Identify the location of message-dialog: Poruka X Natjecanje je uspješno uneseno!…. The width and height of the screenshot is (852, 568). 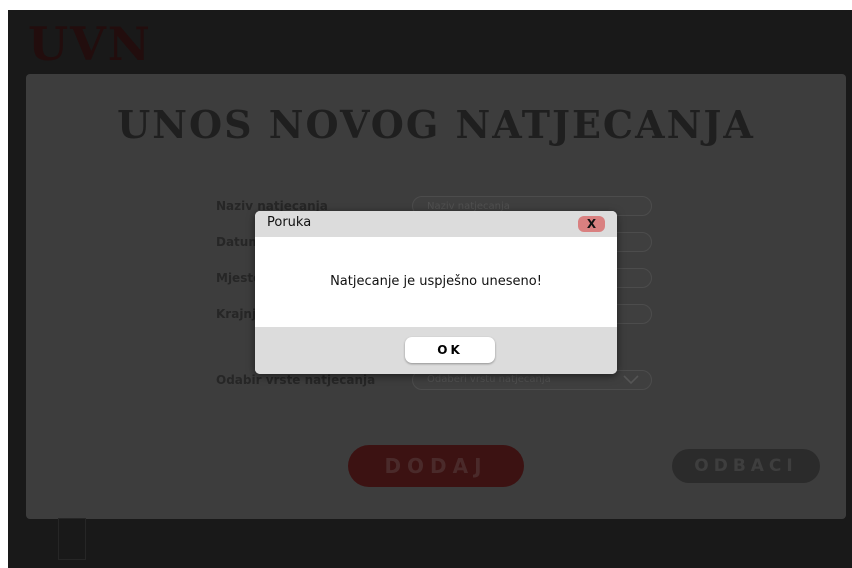
(436, 292).